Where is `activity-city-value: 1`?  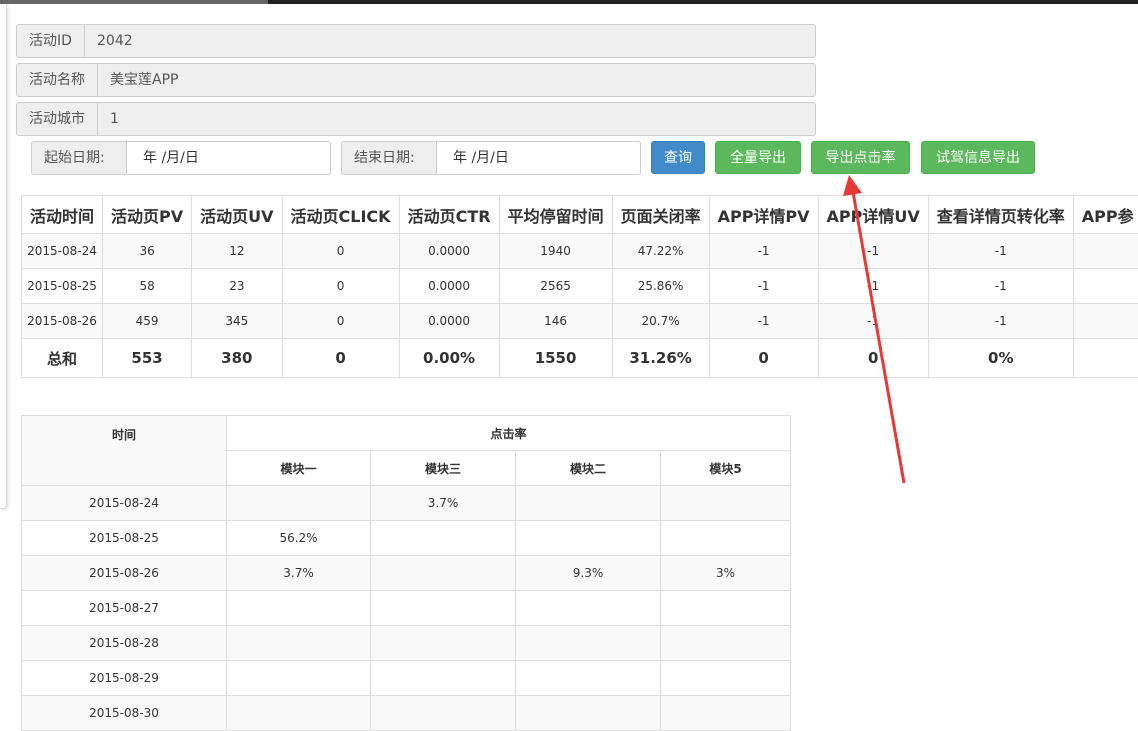 activity-city-value: 1 is located at coordinates (114, 119).